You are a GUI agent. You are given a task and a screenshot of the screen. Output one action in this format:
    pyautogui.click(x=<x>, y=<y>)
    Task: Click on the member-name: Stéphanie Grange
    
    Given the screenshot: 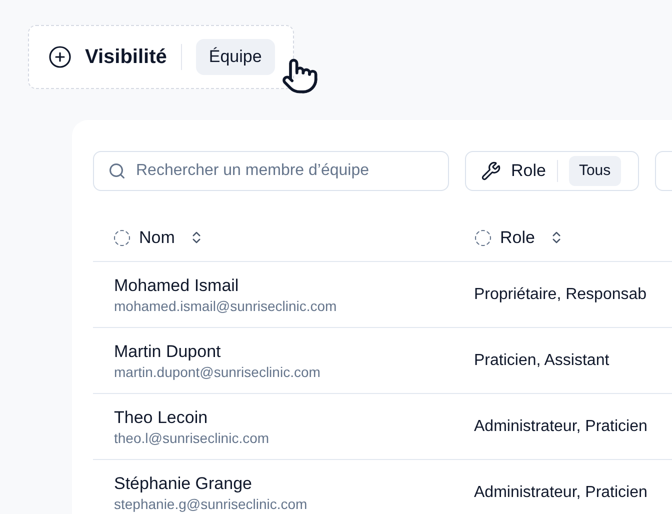 What is the action you would take?
    pyautogui.click(x=183, y=483)
    